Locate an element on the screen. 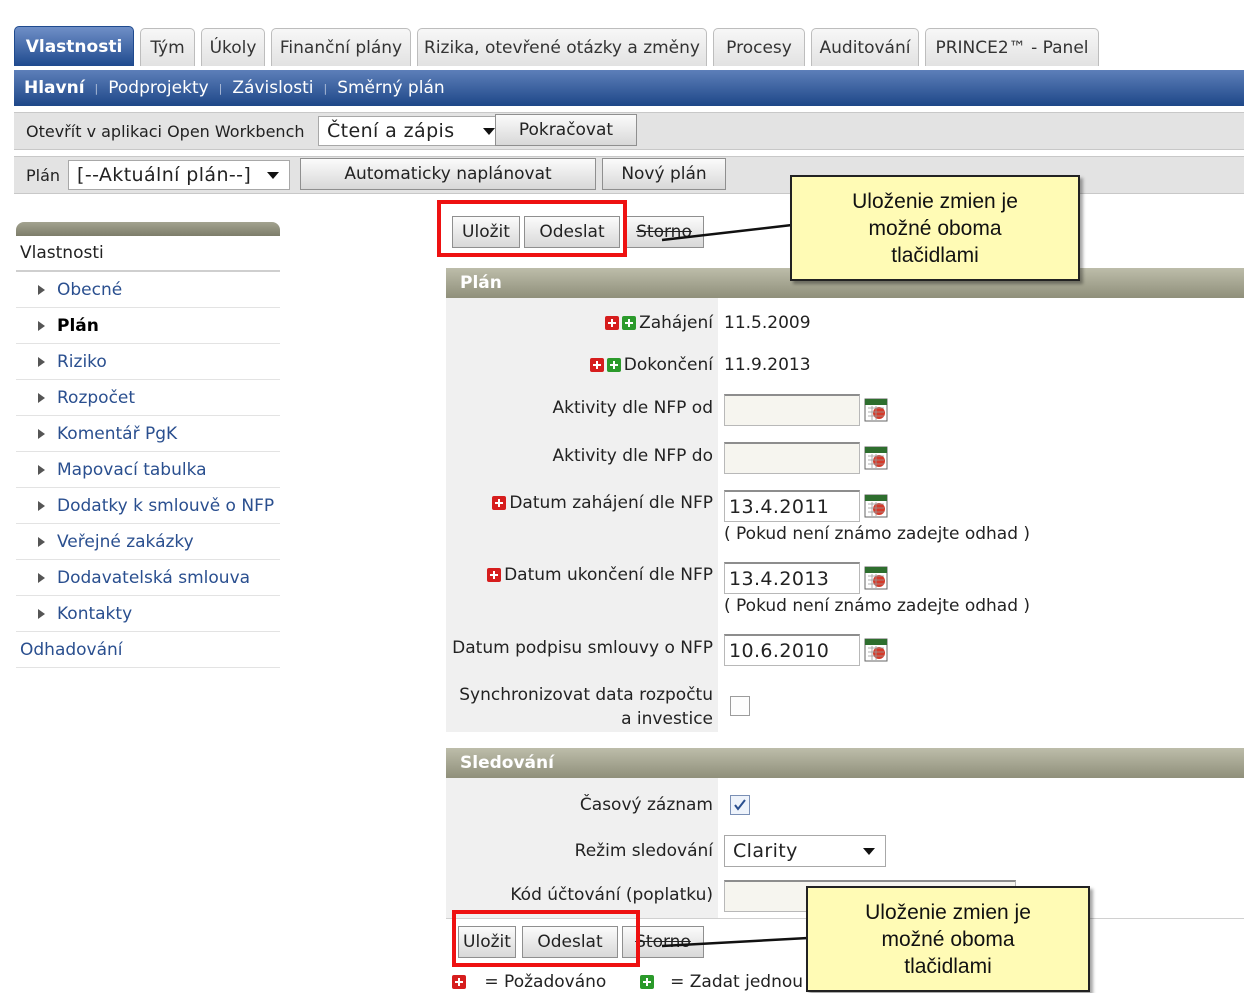 The width and height of the screenshot is (1244, 993). annotation-callout-top: Uloženie zmien je možné oboma tlačidlami is located at coordinates (935, 228).